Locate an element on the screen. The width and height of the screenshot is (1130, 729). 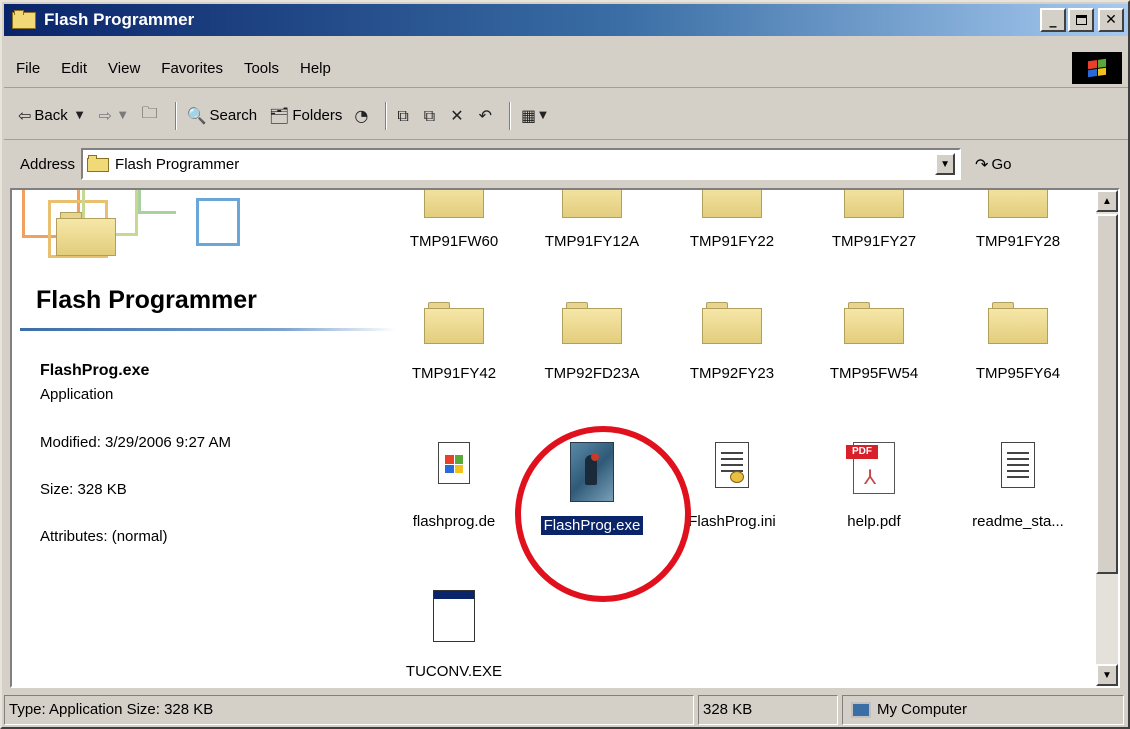
toolbar: ⇦ Back ▼ ⇨ ▼ 🗀 🔍 Search 🗂 Folders ◔ ⧉ ⧉ is located at coordinates (566, 116).